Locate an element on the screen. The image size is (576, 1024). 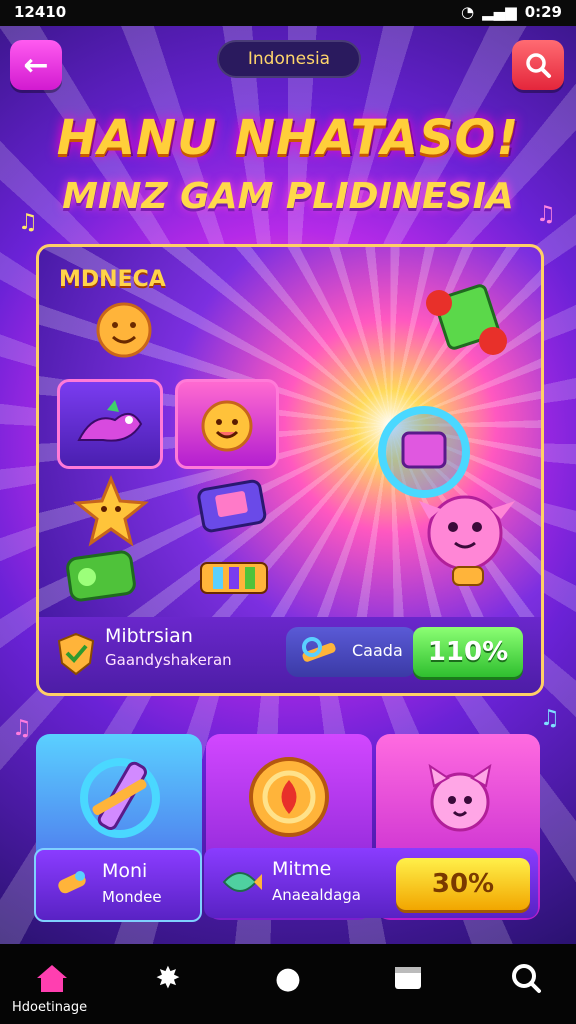
clock: 0:29 is located at coordinates (543, 12).